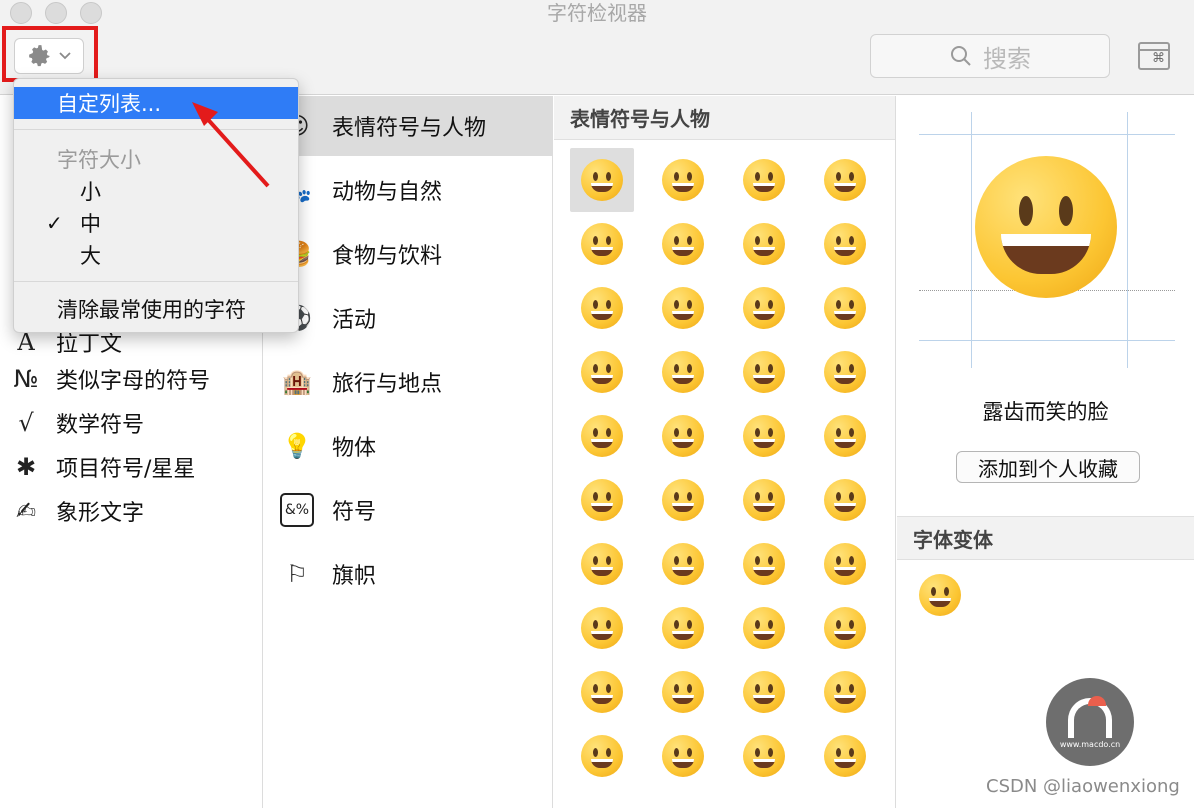 The height and width of the screenshot is (808, 1194). Describe the element at coordinates (1083, 786) in the screenshot. I see `watermark-credit: CSDN @liaowenxiong` at that location.